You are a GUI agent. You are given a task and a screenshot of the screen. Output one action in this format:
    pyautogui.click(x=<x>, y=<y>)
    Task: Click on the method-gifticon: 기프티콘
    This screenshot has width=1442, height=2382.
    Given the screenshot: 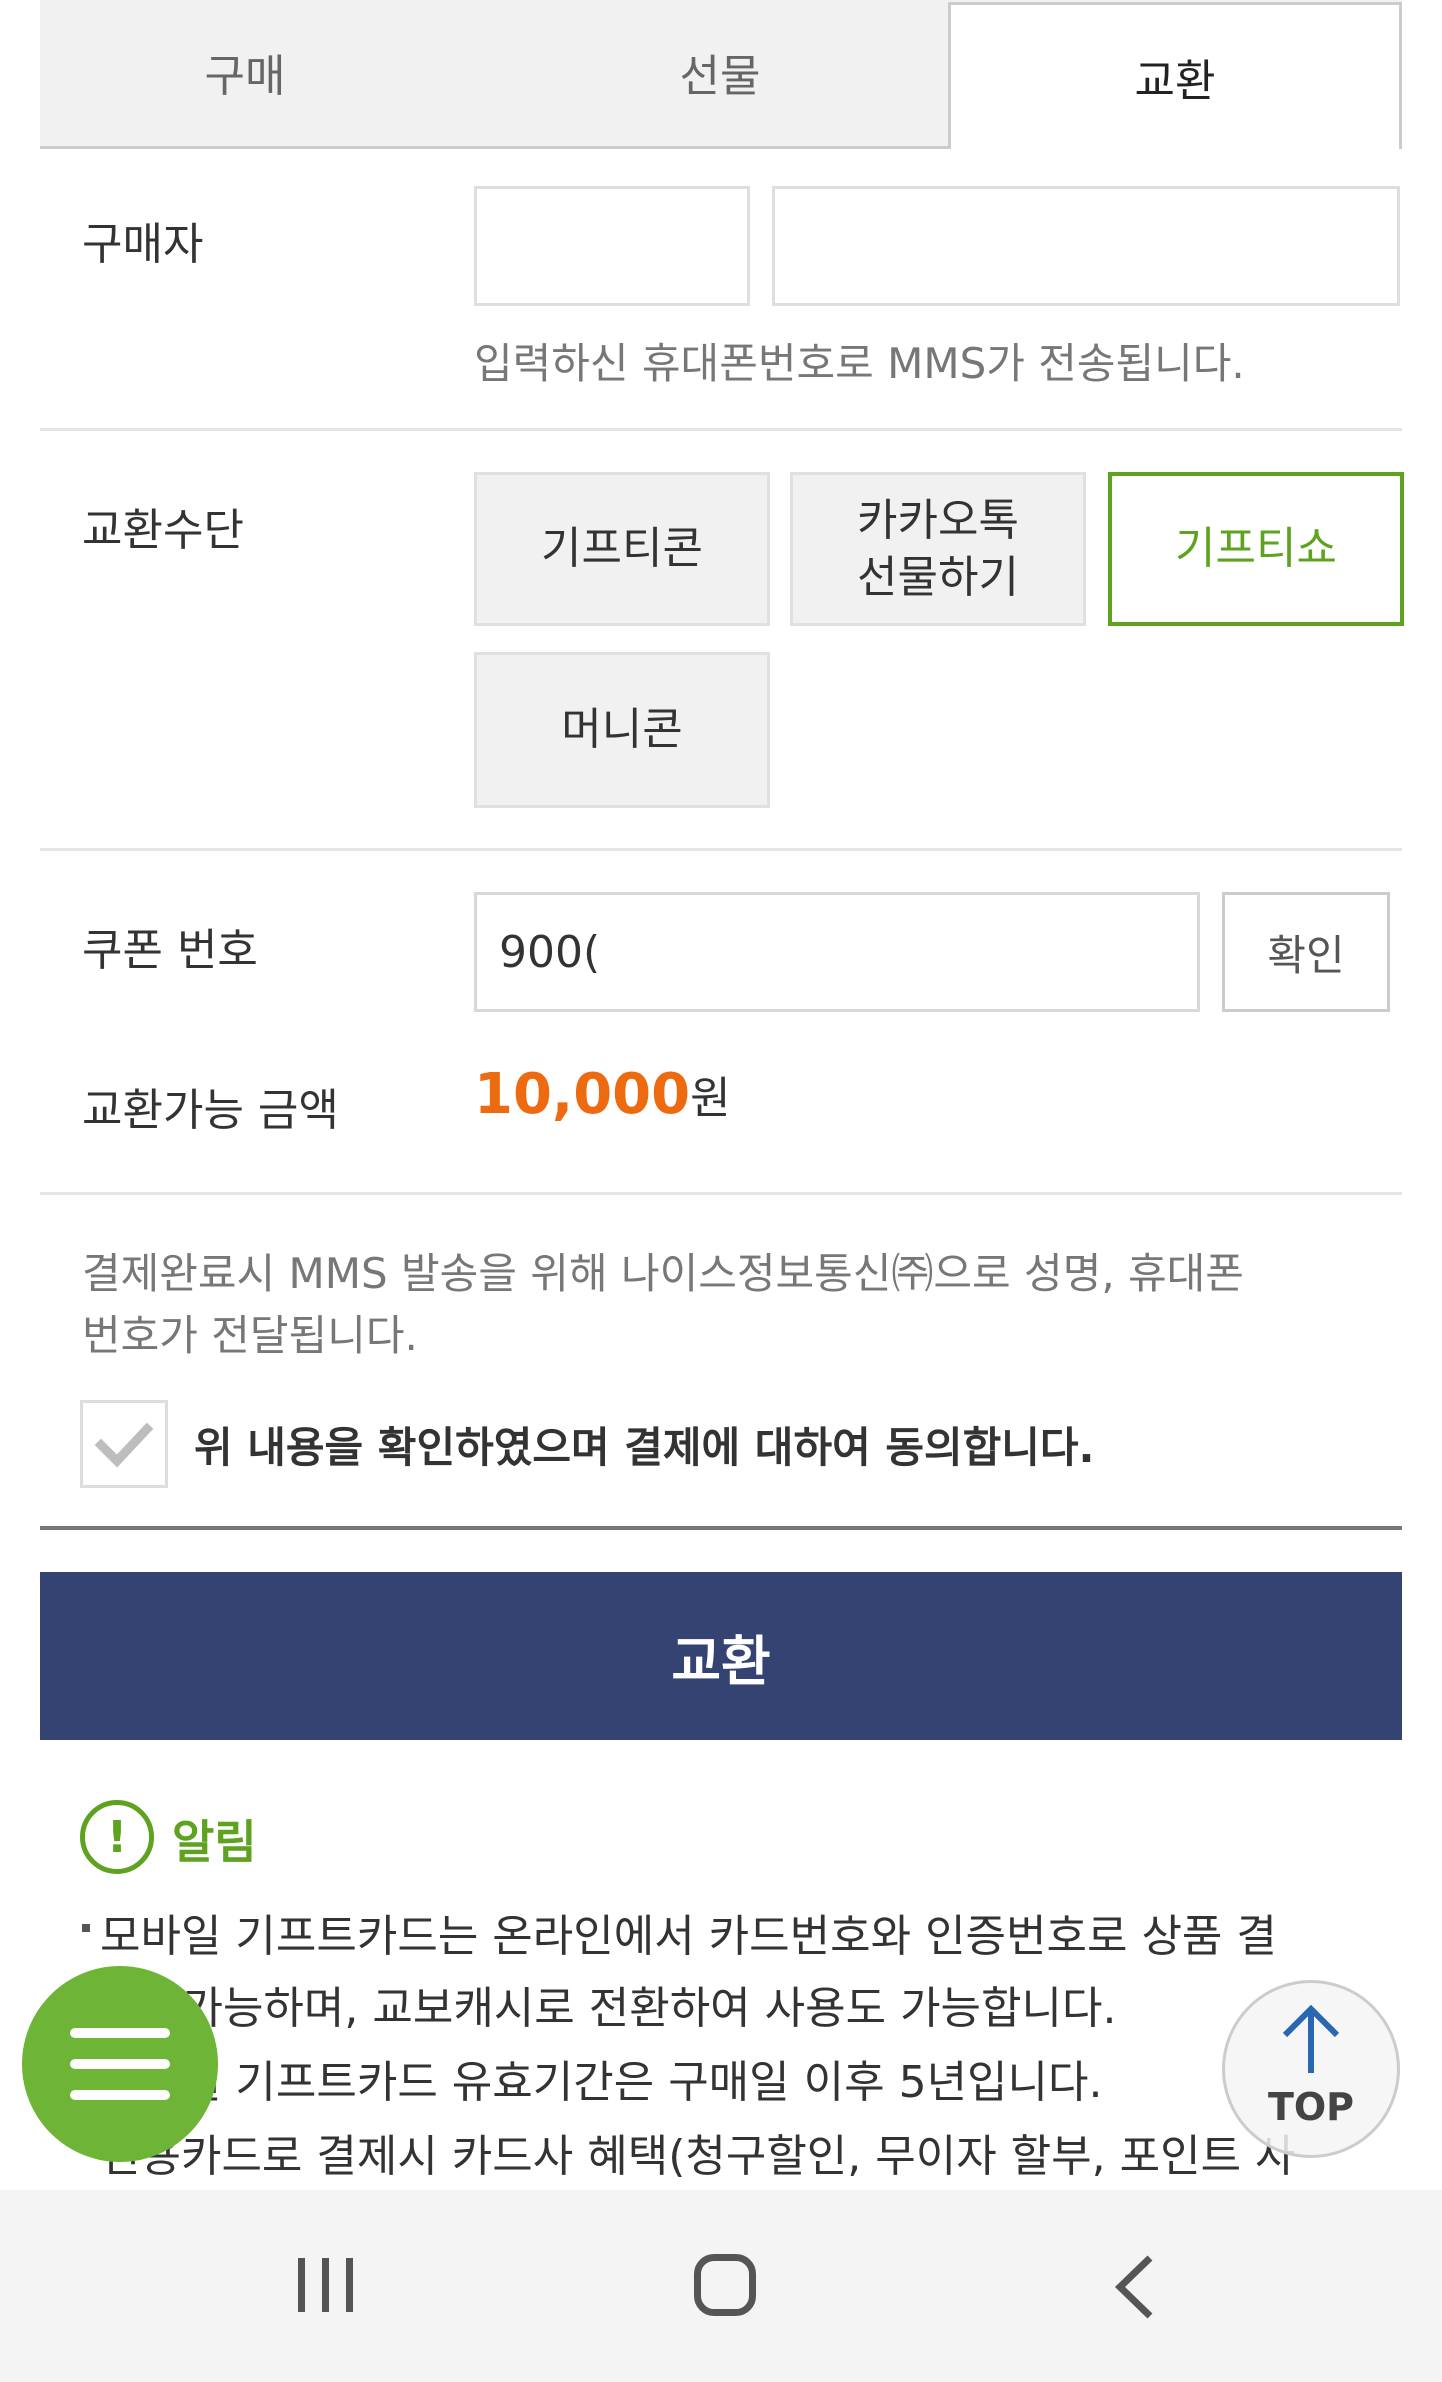 What is the action you would take?
    pyautogui.click(x=622, y=549)
    